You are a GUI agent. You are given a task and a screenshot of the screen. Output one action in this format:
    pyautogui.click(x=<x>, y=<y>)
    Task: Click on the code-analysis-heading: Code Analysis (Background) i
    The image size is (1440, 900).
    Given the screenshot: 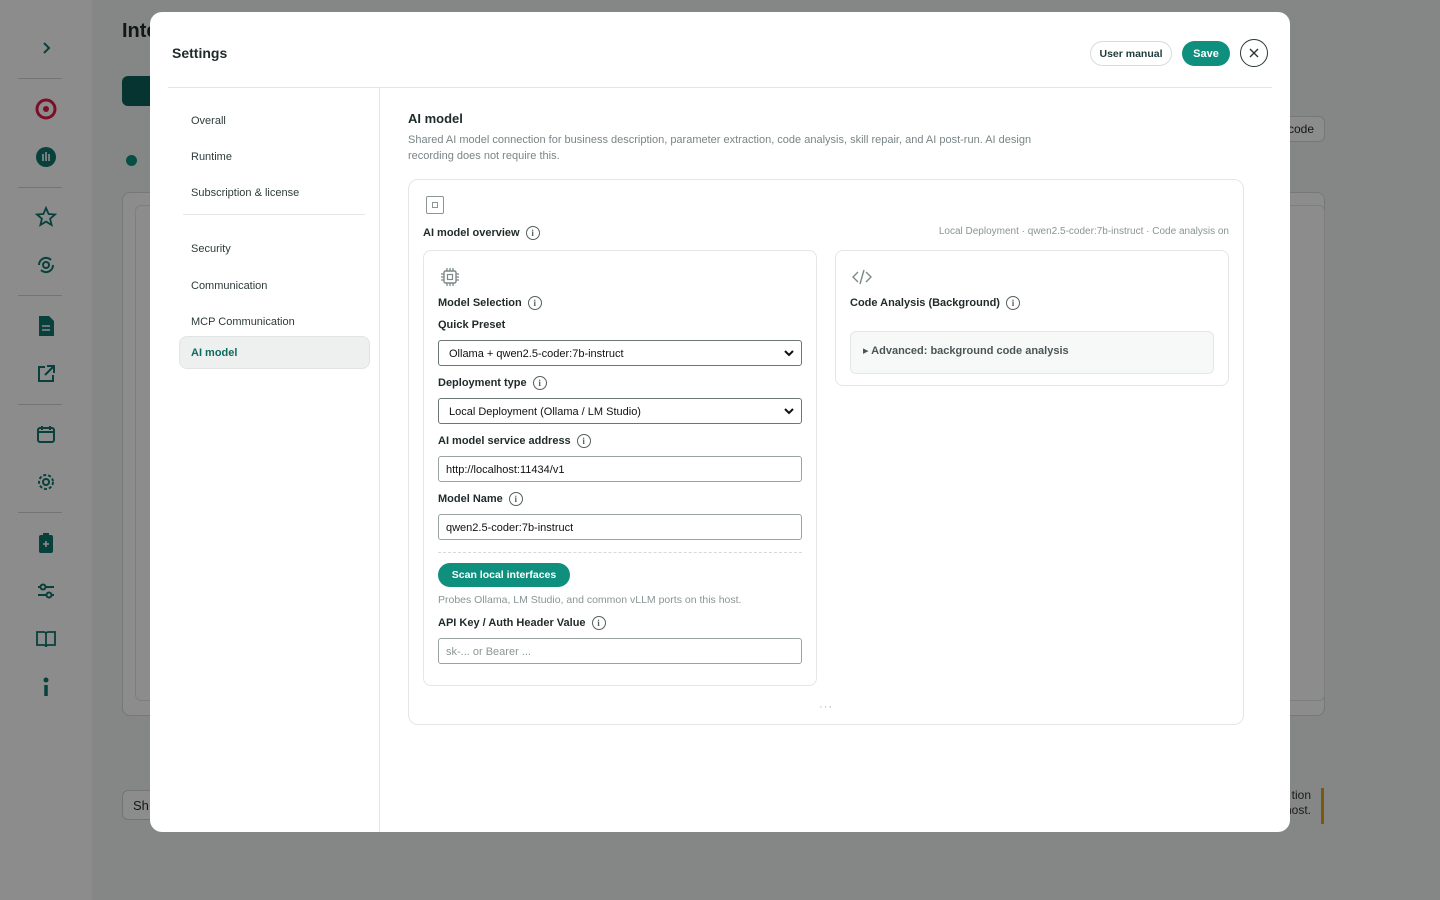 What is the action you would take?
    pyautogui.click(x=935, y=303)
    